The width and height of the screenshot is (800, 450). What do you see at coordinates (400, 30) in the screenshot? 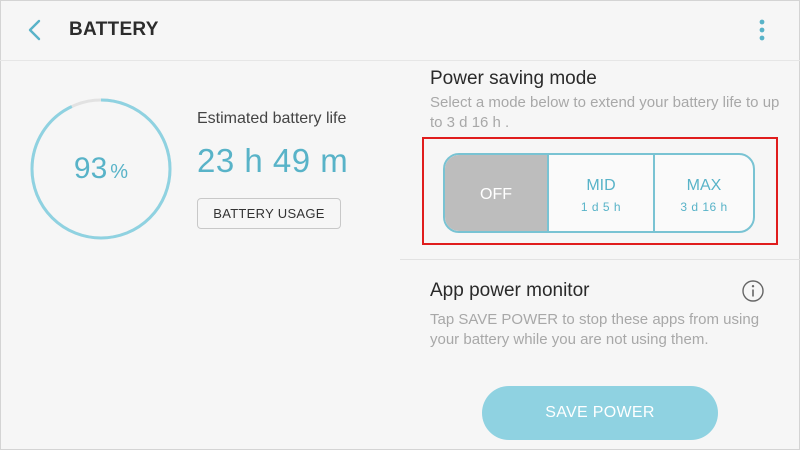
I see `app-header: BATTERY` at bounding box center [400, 30].